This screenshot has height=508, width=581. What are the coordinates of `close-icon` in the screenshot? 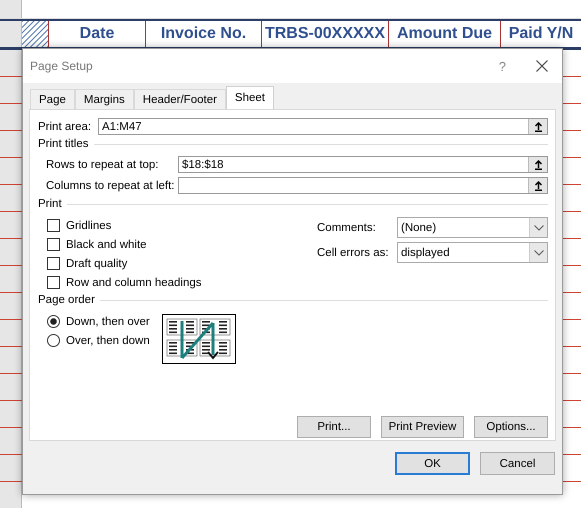 It's located at (542, 66).